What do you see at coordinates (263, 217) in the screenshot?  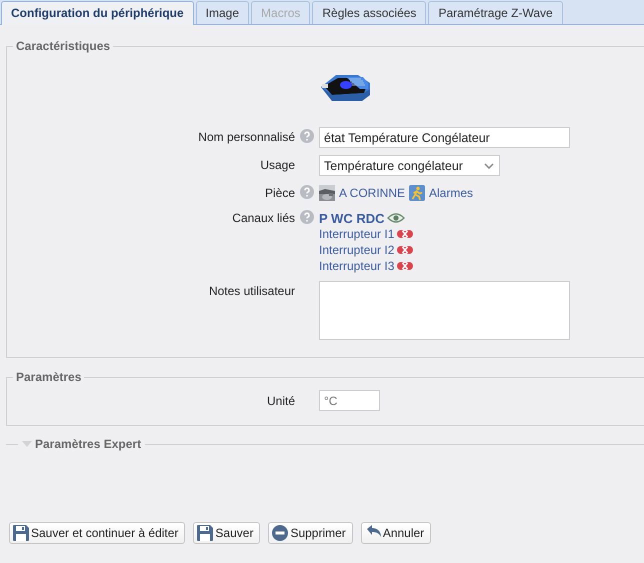 I see `field-label: Canaux liés` at bounding box center [263, 217].